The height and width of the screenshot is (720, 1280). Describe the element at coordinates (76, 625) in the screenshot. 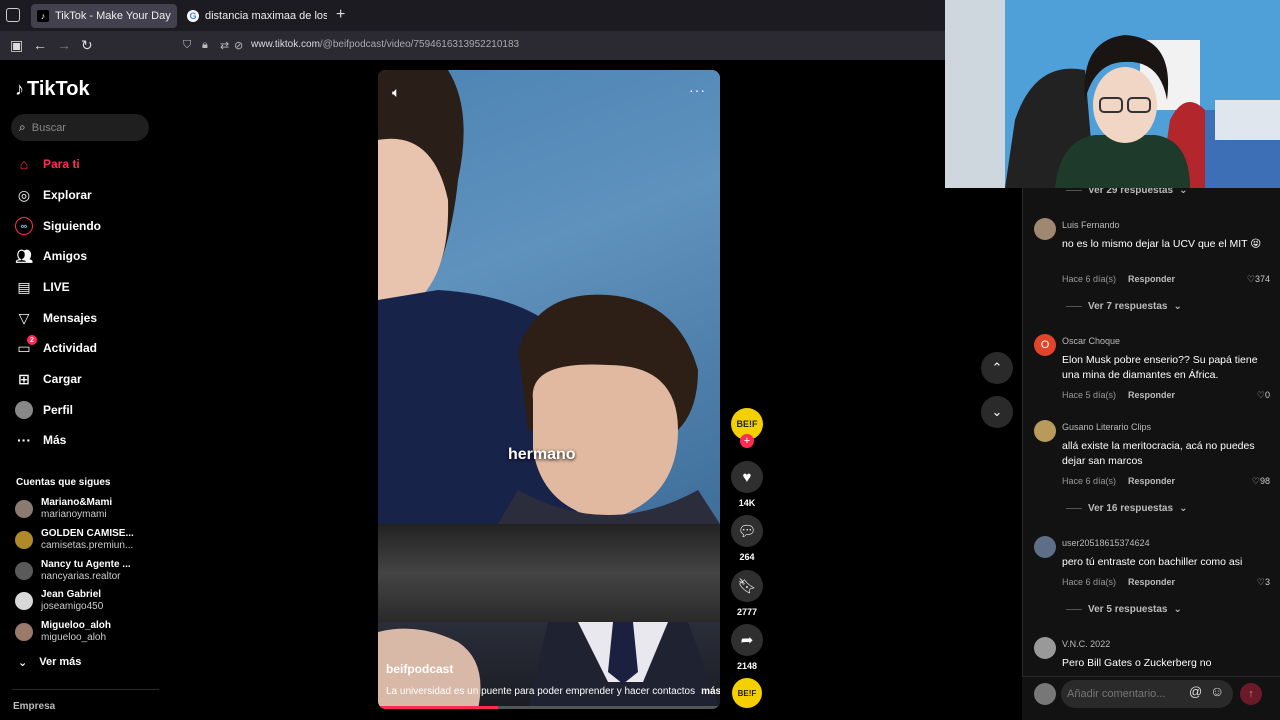

I see `account-name: Migueloo_aloh` at that location.